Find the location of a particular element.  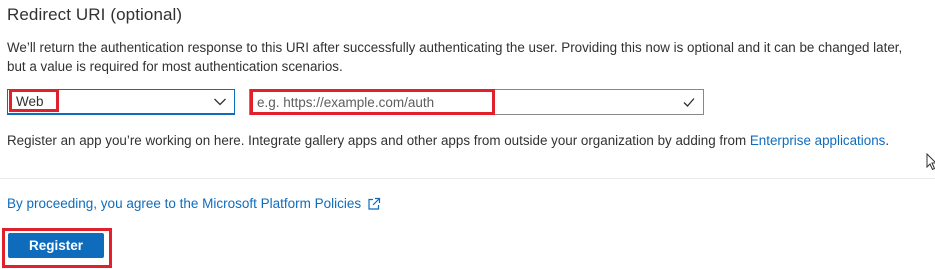

chevron-down-icon is located at coordinates (220, 102).